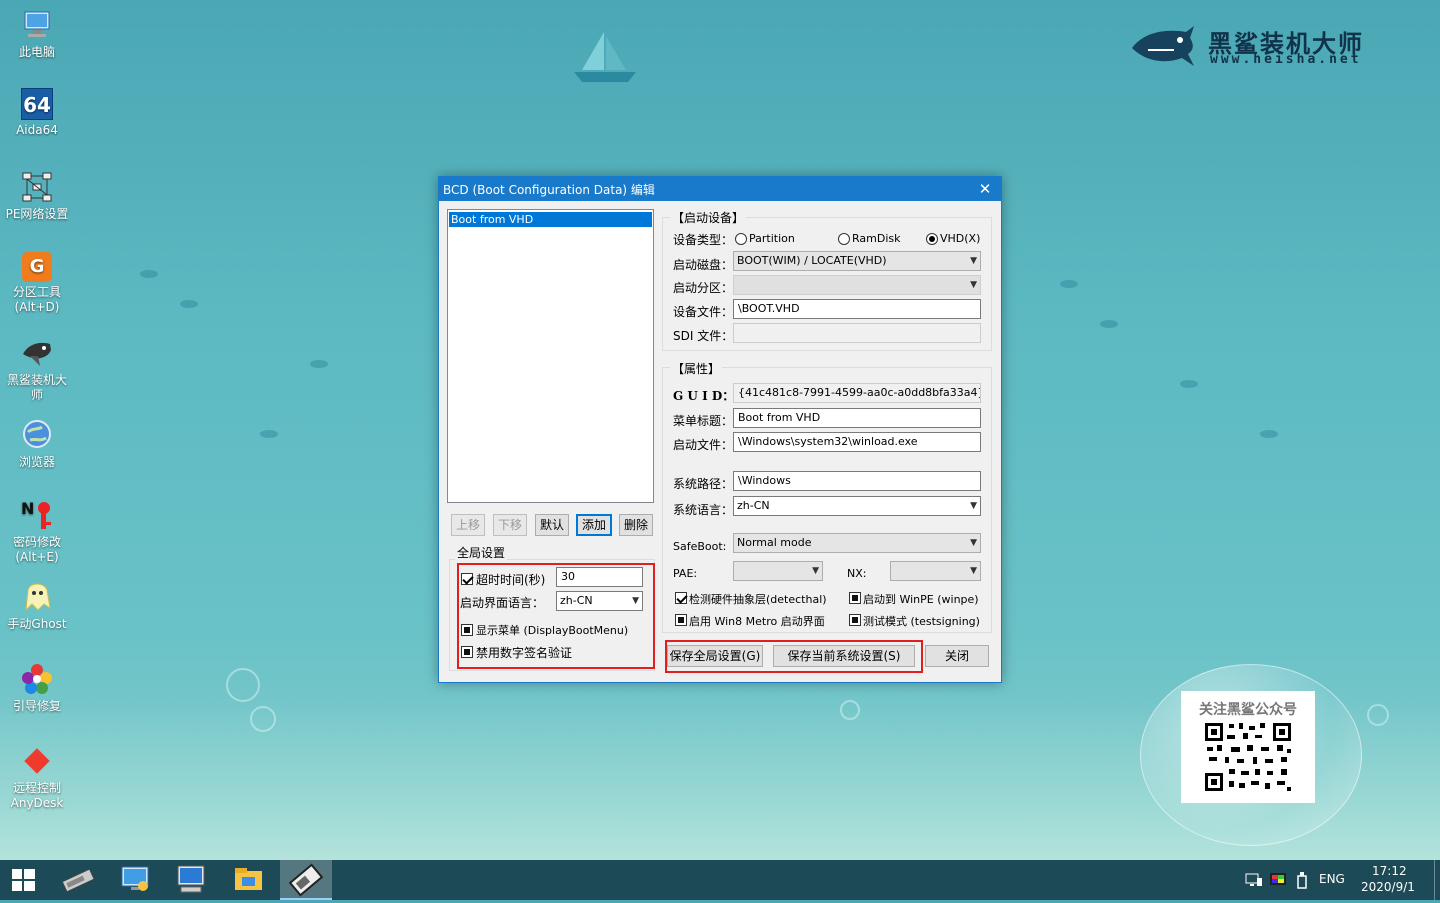  I want to click on boot-file-label: 启动文件：, so click(703, 445).